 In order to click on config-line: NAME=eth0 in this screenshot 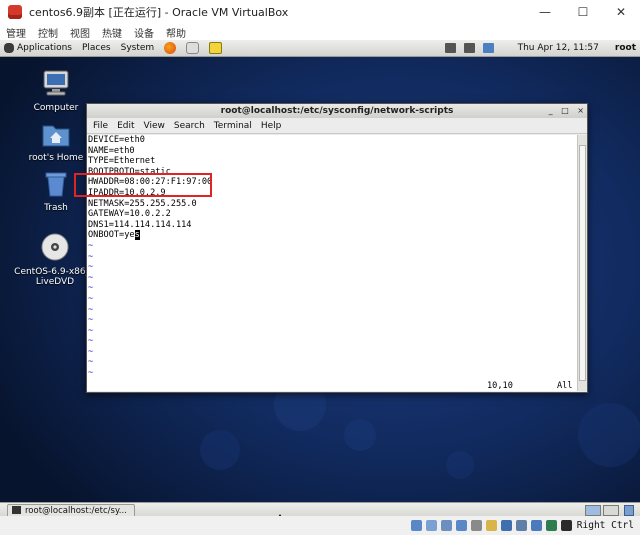, I will do `click(111, 150)`.